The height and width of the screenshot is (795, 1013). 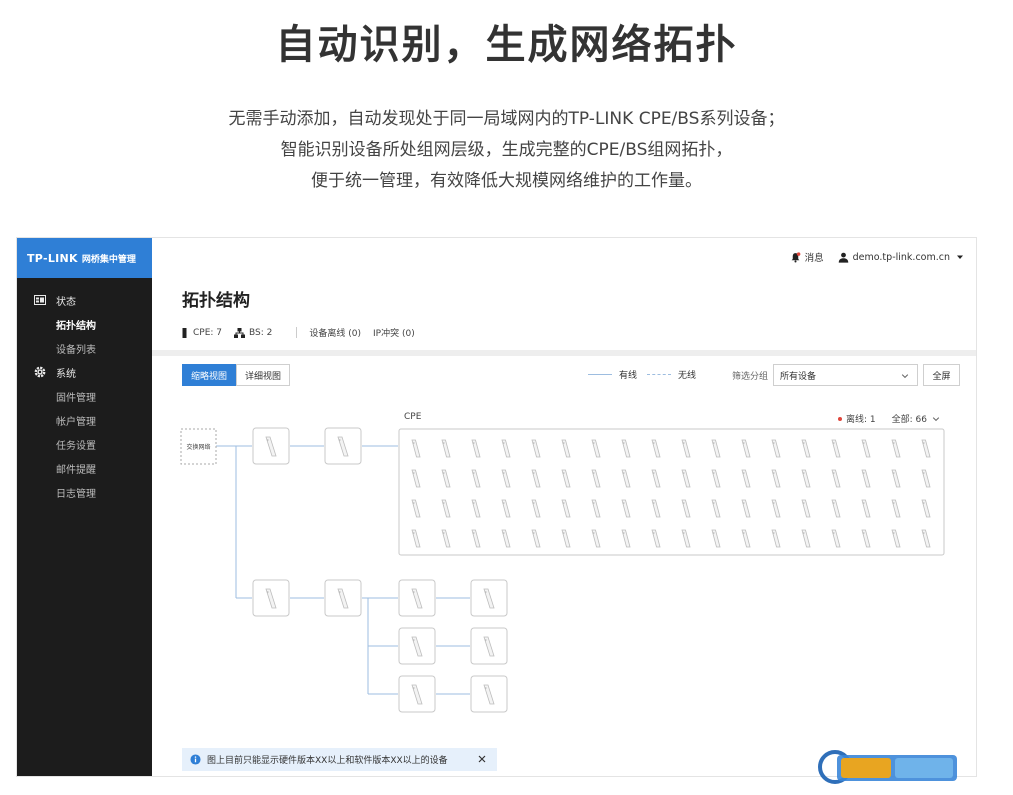 I want to click on switch-network-node: 交换网络, so click(x=198, y=446).